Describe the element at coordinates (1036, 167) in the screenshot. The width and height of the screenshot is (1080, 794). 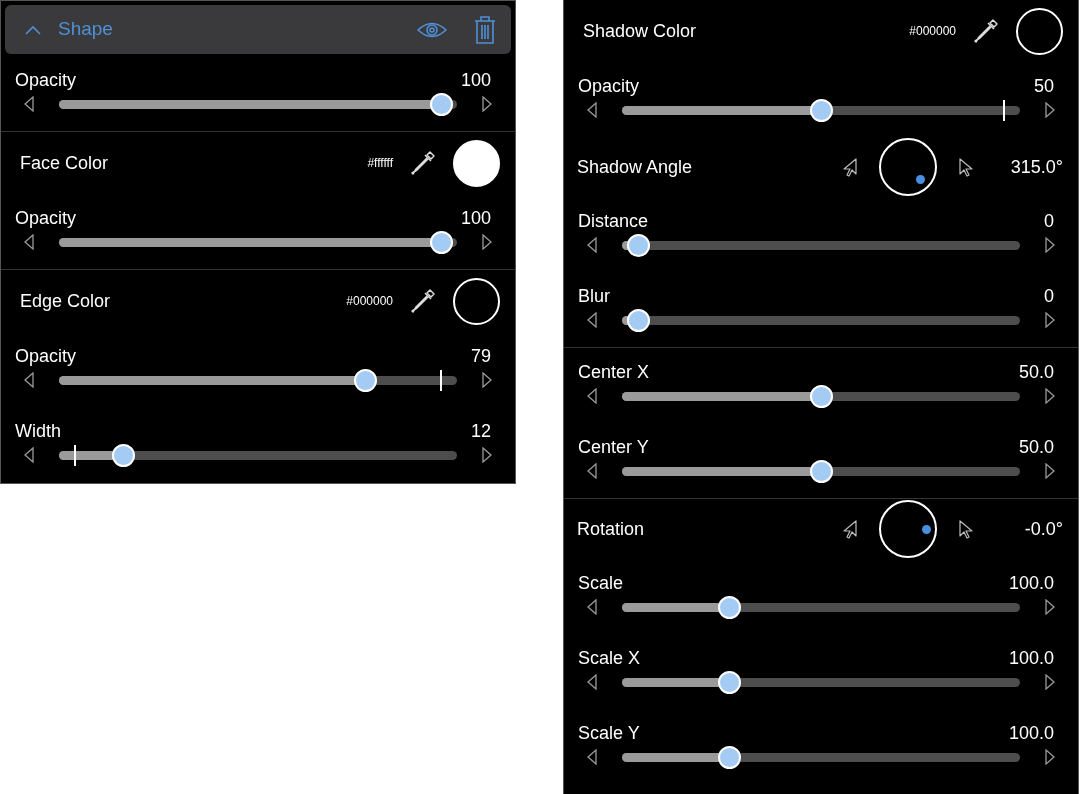
I see `angle-value: 315.0°` at that location.